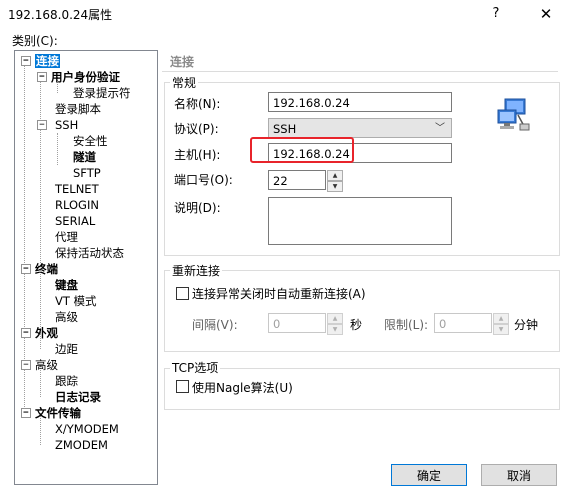 The width and height of the screenshot is (568, 493). I want to click on tree-item-logging: 日志记录, so click(78, 397).